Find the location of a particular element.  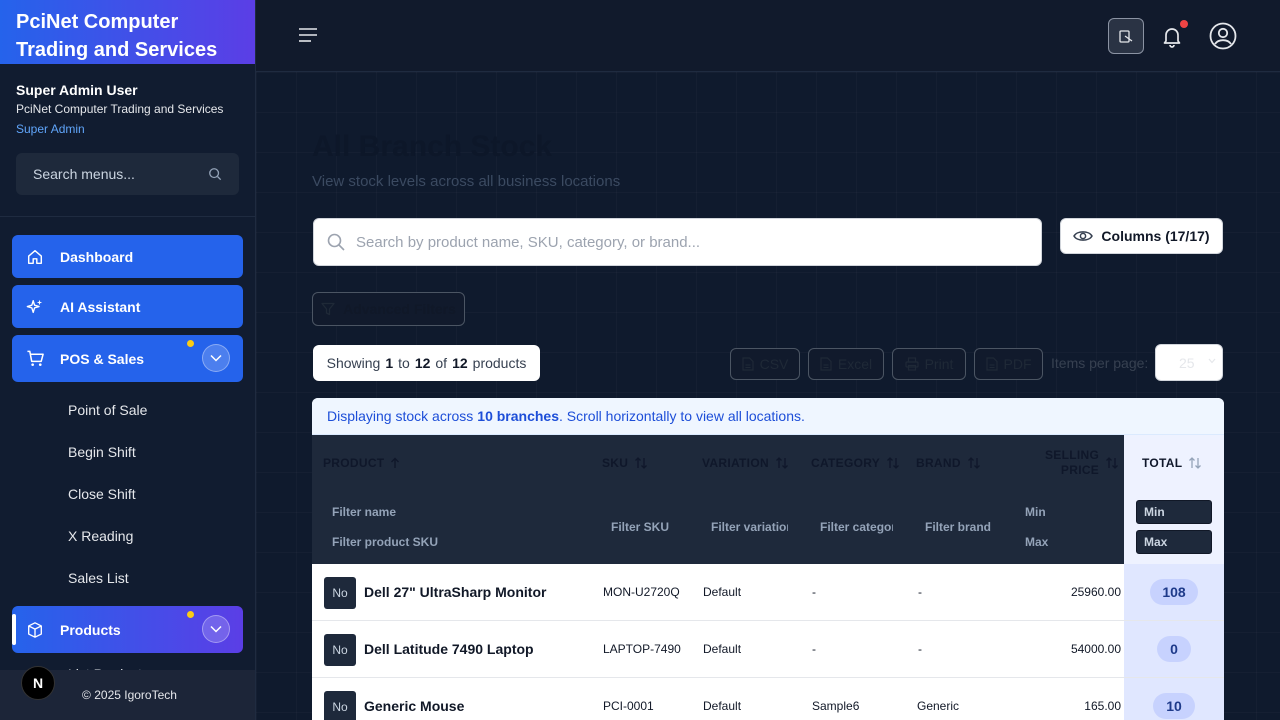

cell-sku: MON-U2720Q is located at coordinates (641, 592).